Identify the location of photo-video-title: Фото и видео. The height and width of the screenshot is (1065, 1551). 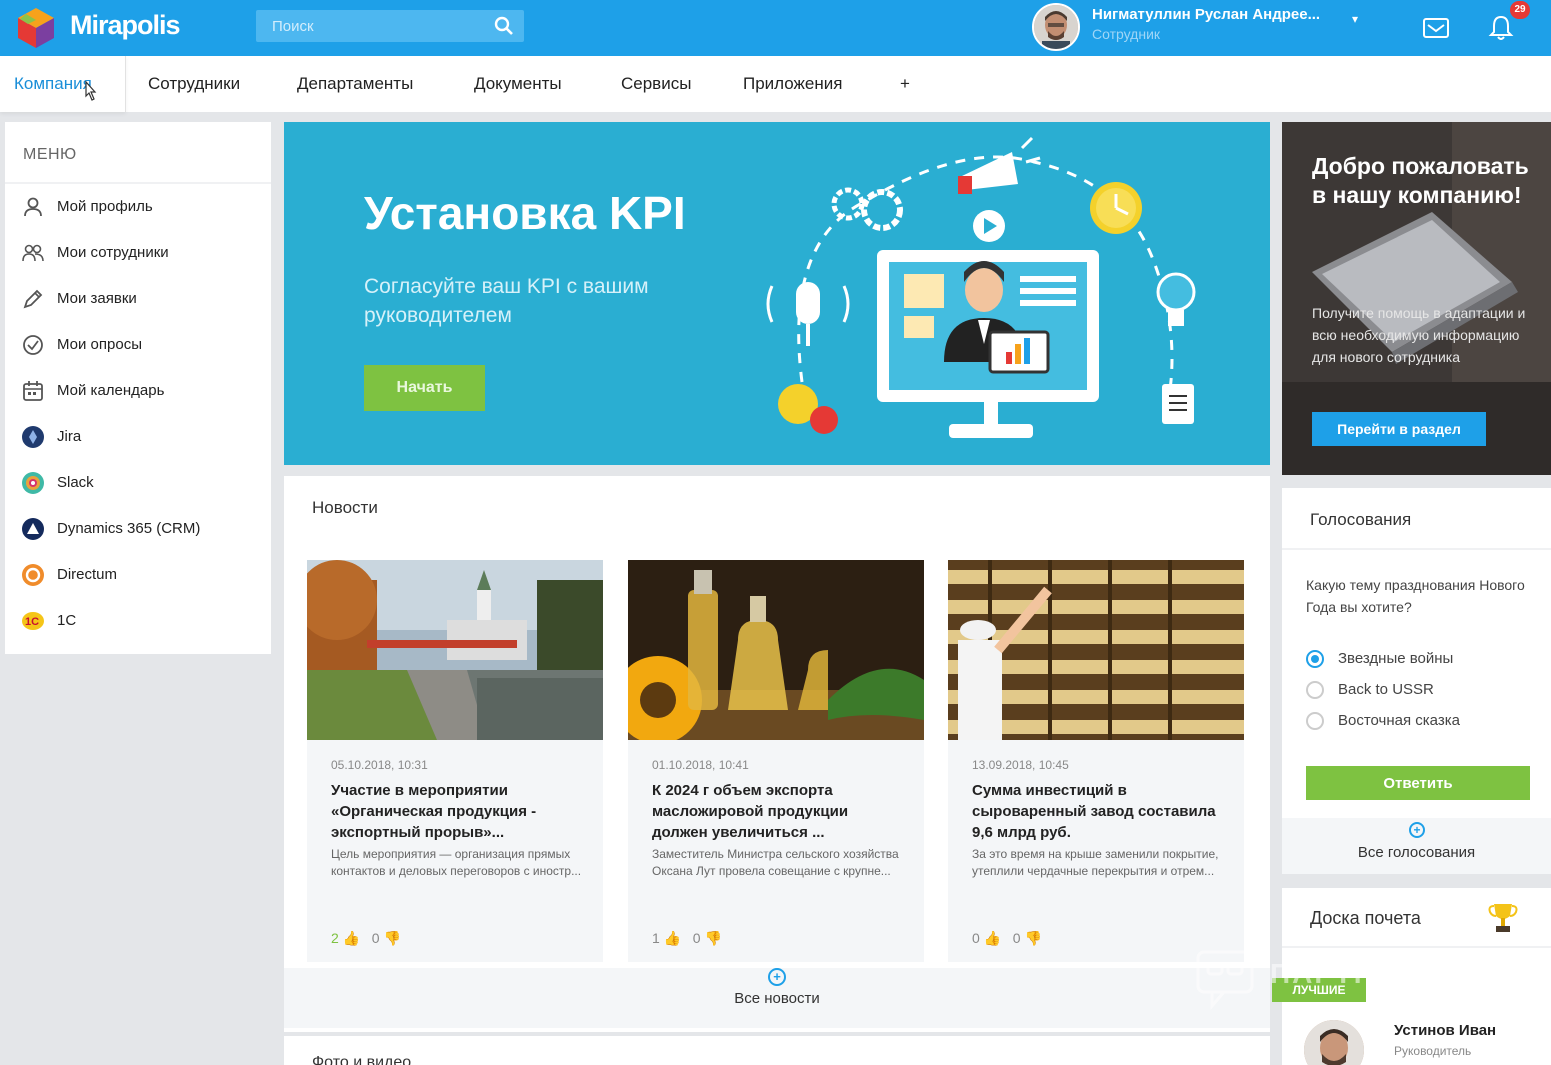
(362, 1059).